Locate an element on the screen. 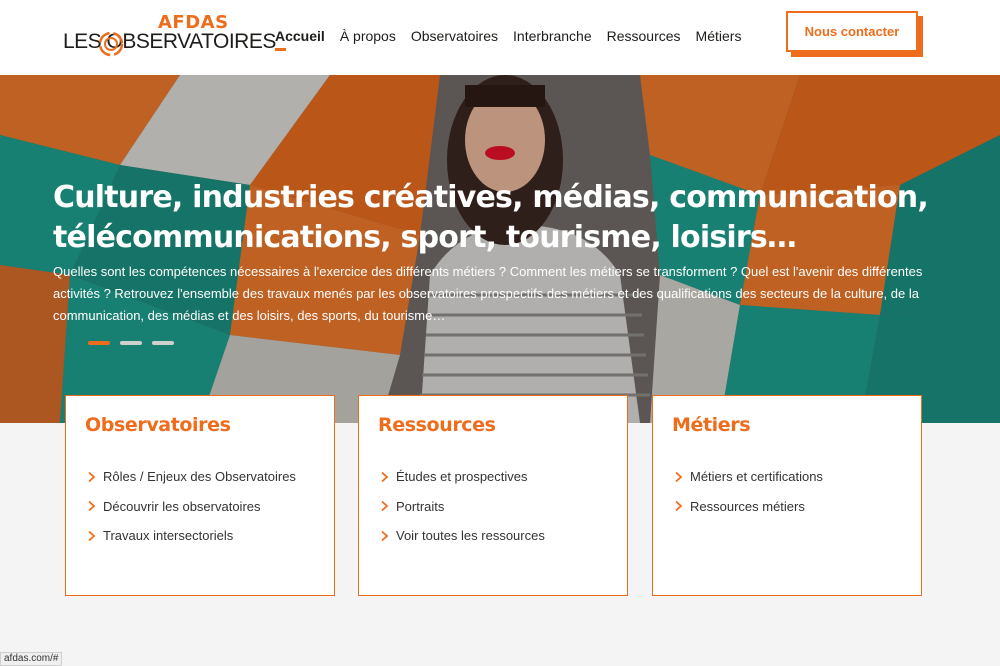 The height and width of the screenshot is (666, 1000). card-link: Travaux intersectoriels is located at coordinates (191, 536).